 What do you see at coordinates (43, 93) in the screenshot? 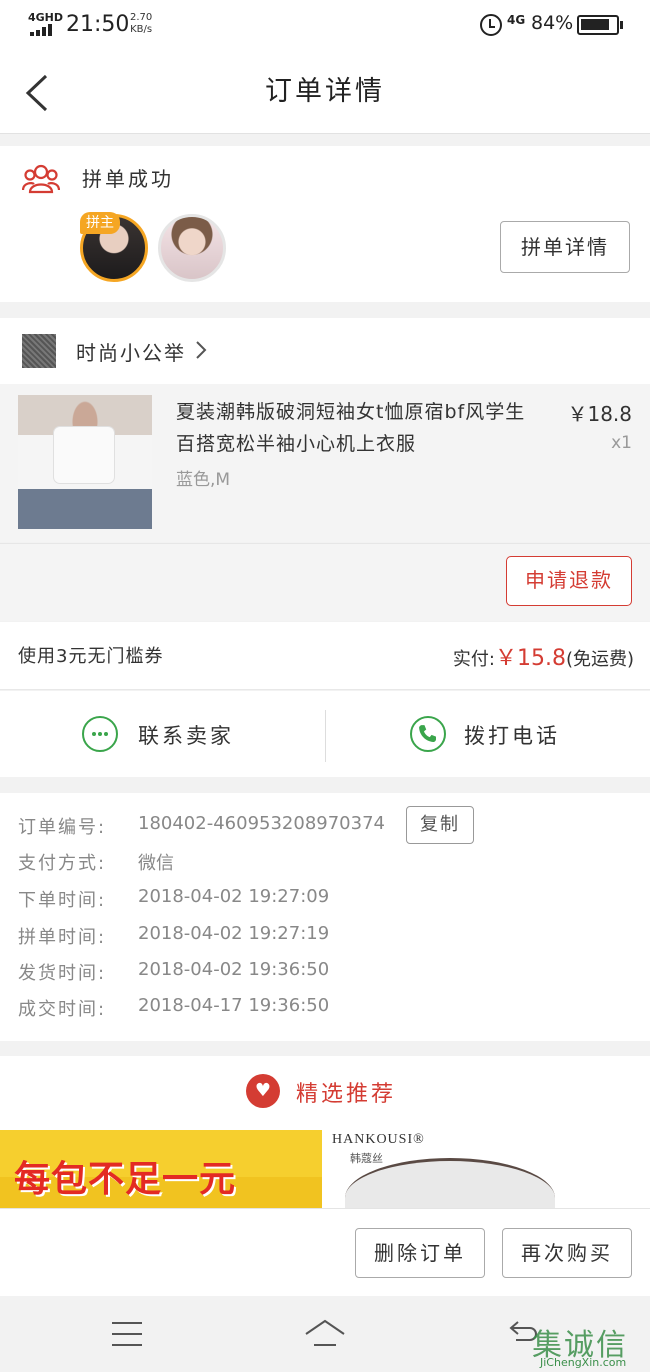
I see `back-arrow-icon` at bounding box center [43, 93].